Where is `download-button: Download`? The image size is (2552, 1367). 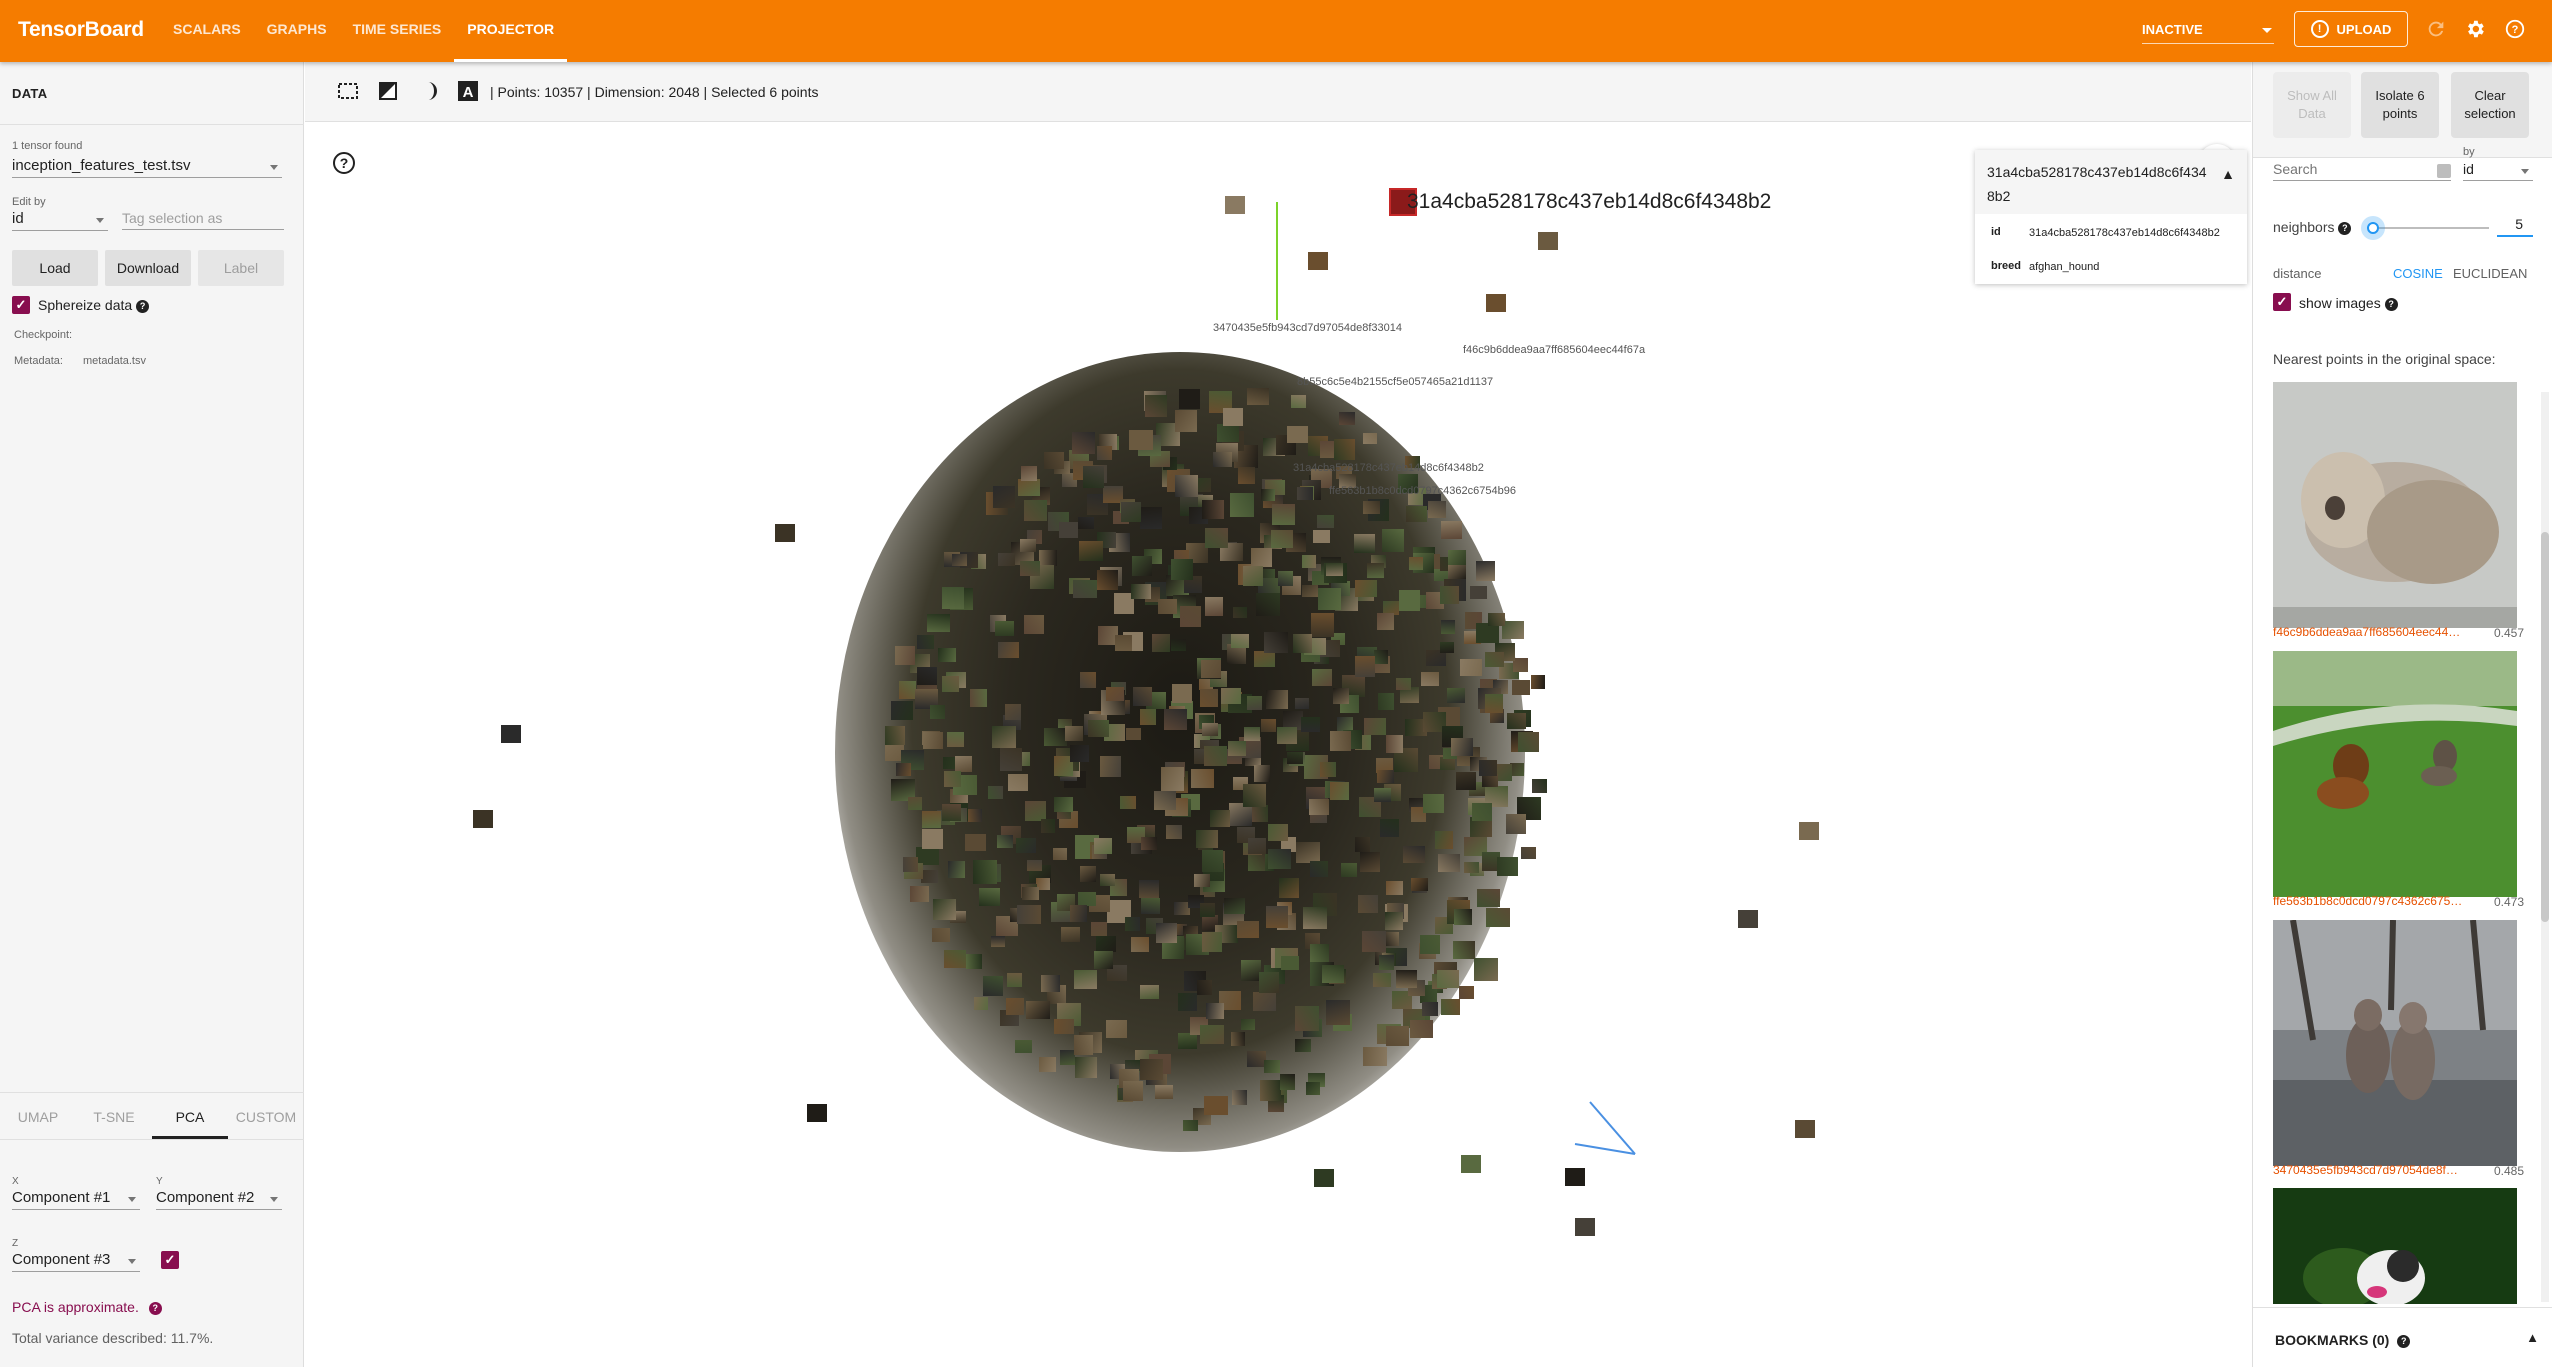
download-button: Download is located at coordinates (148, 268).